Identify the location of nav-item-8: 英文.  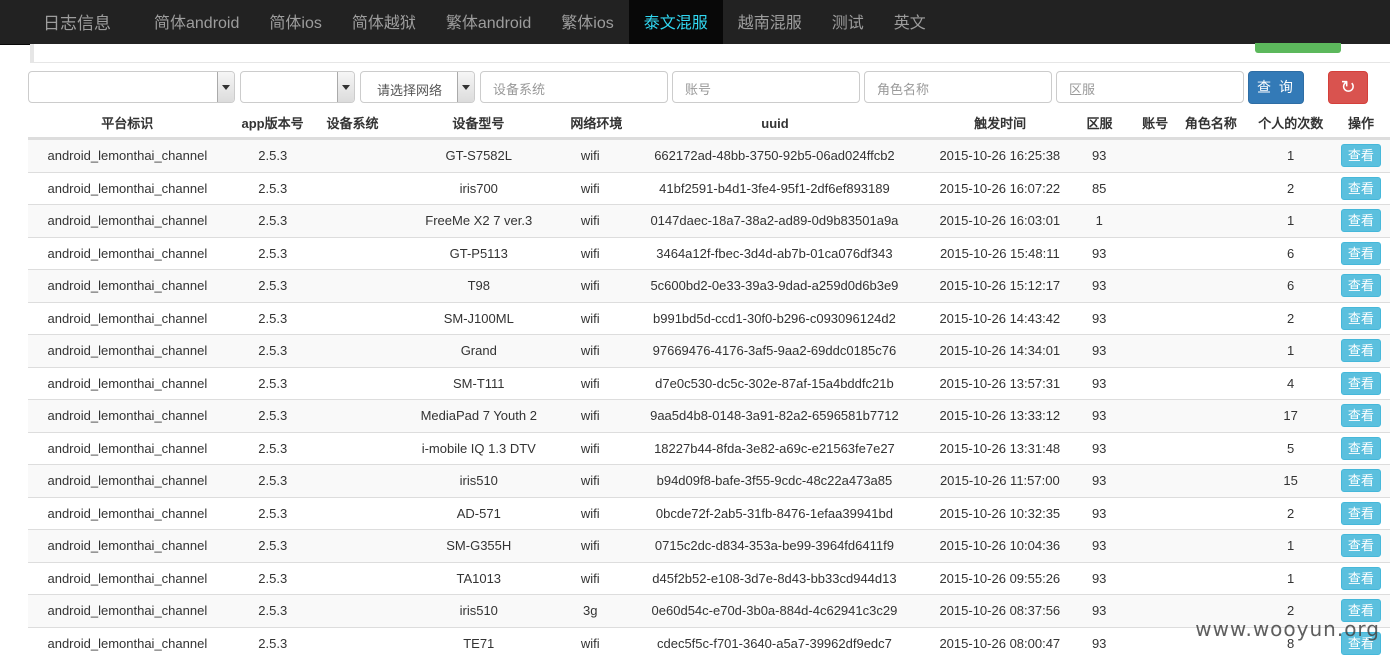
(910, 22).